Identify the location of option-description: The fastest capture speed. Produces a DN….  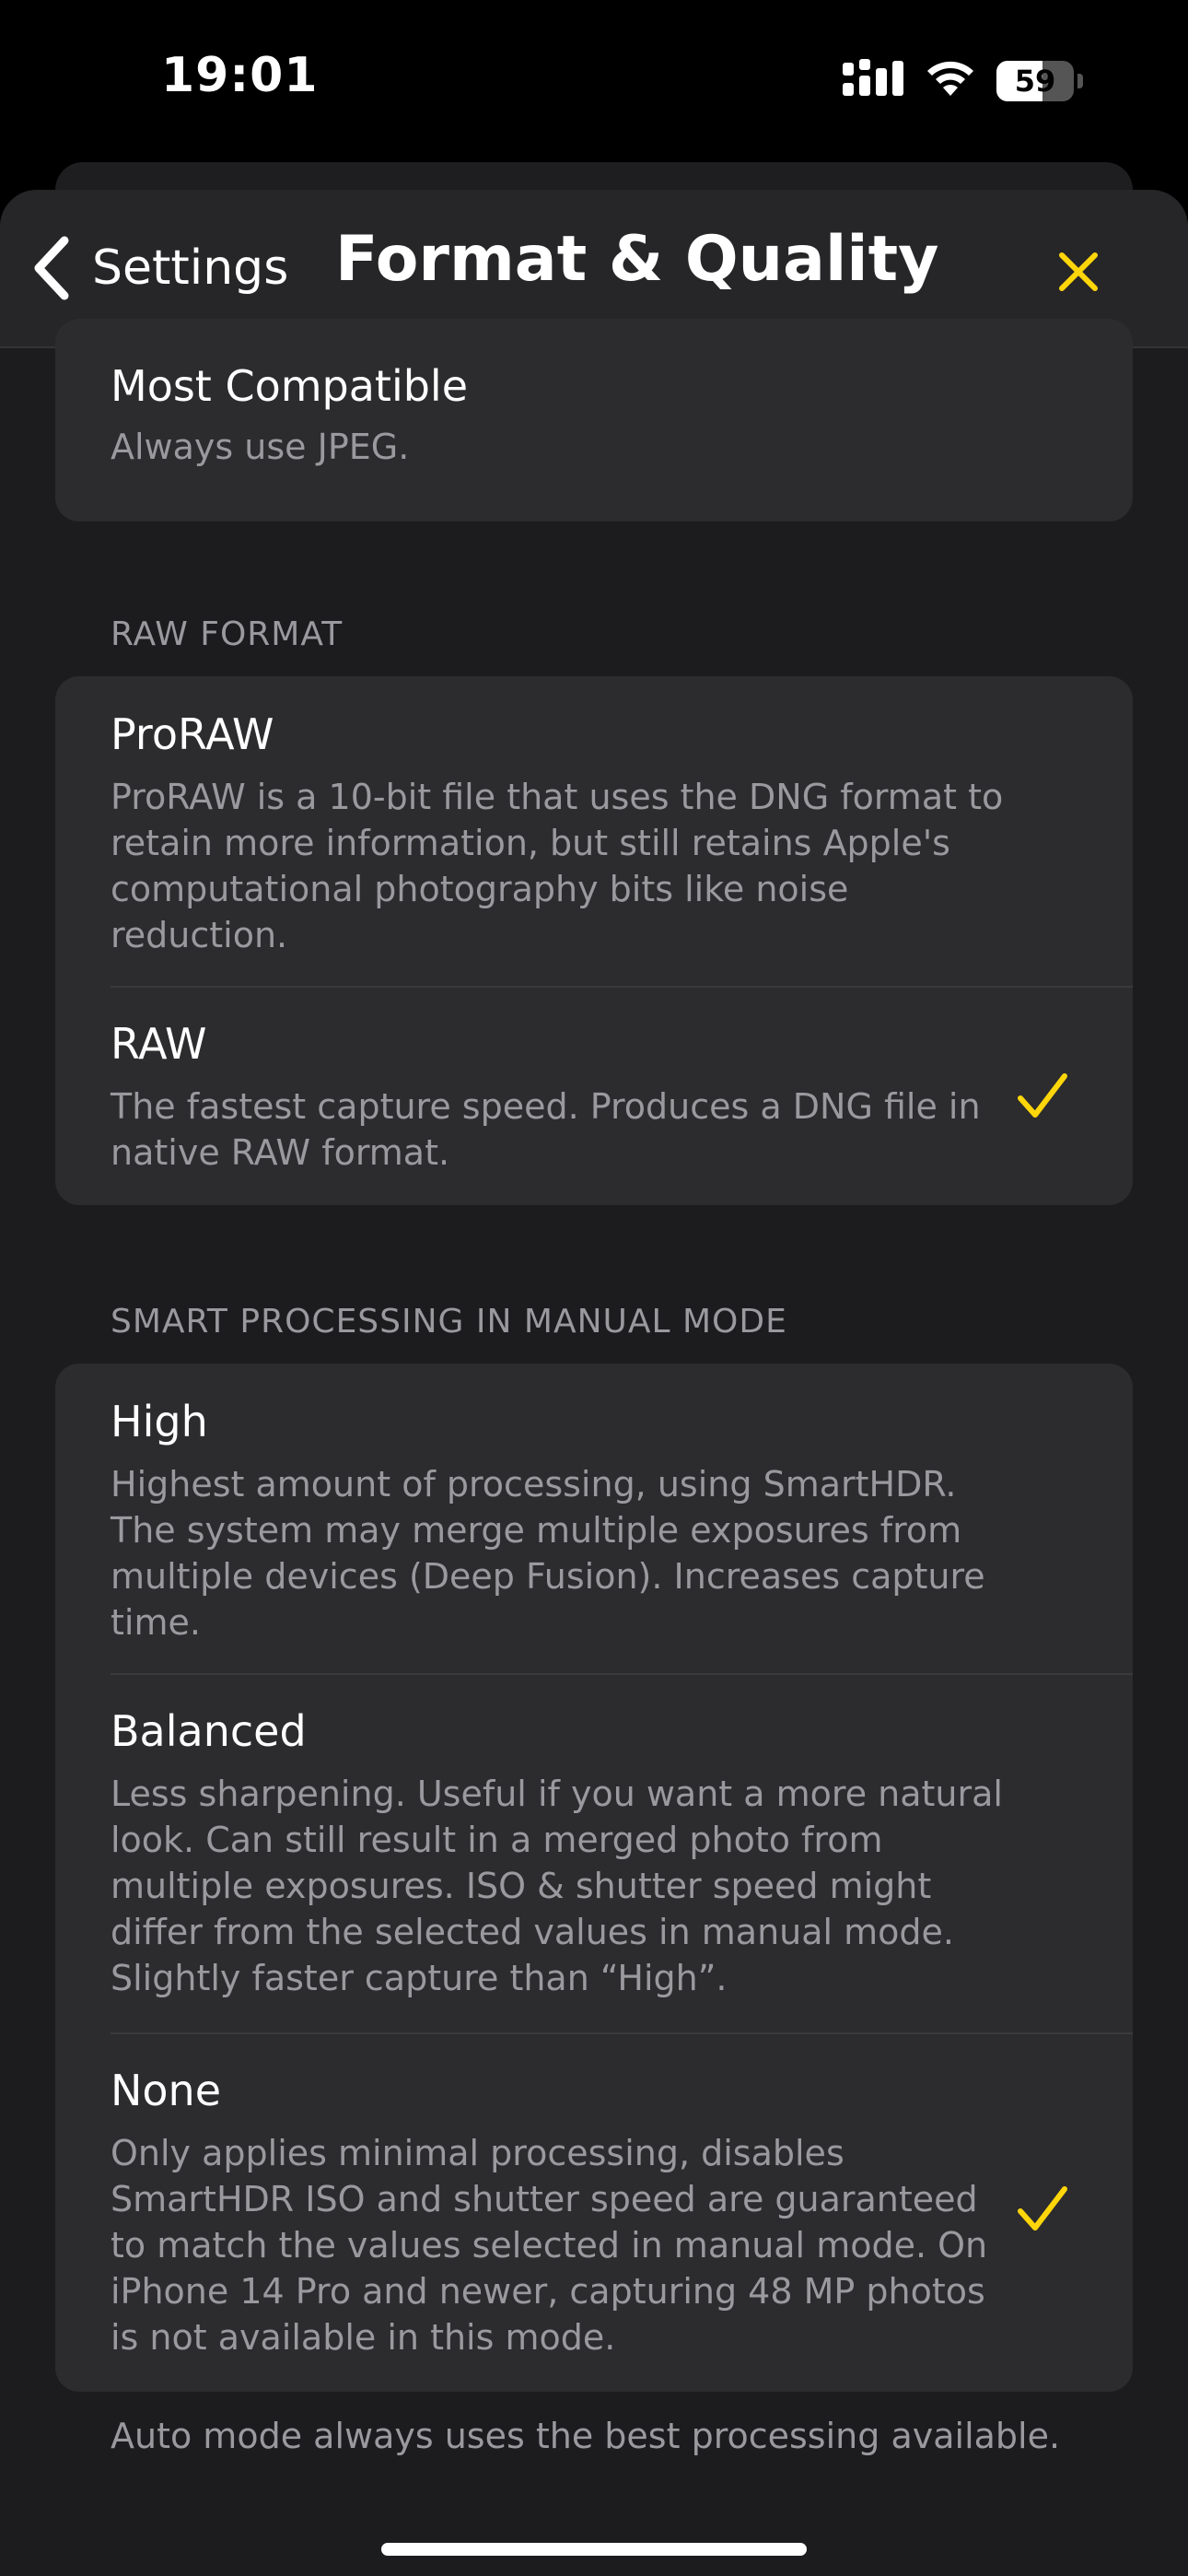
(546, 1129).